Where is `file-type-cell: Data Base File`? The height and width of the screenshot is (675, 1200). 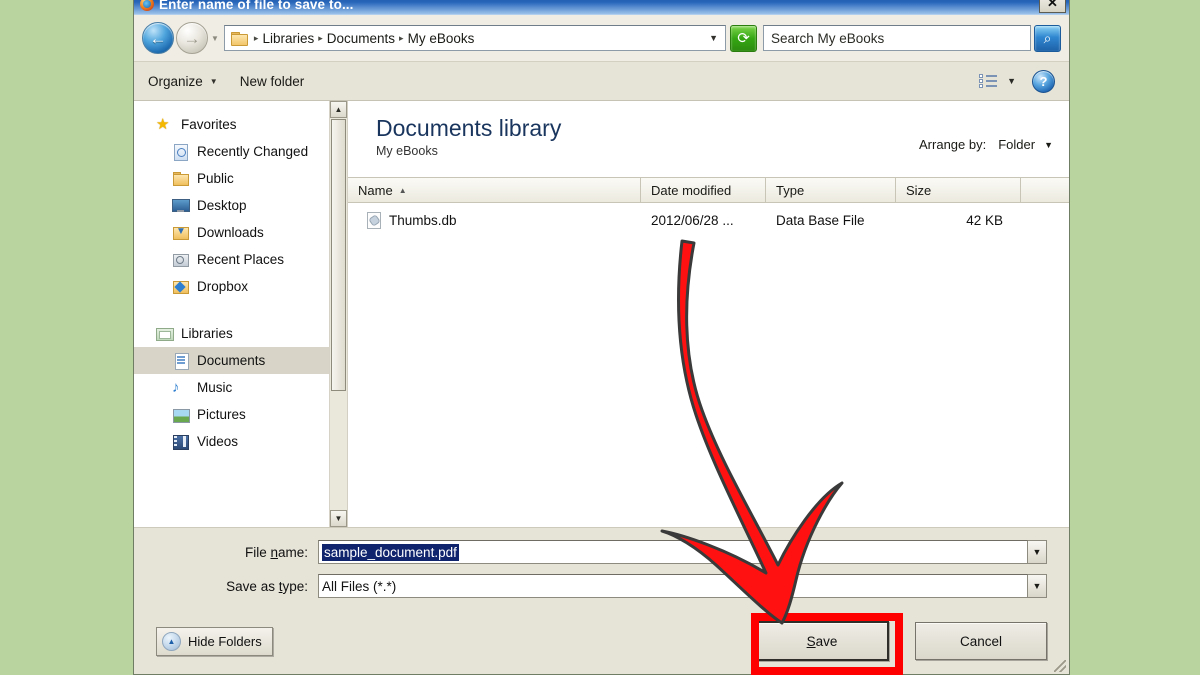 file-type-cell: Data Base File is located at coordinates (820, 220).